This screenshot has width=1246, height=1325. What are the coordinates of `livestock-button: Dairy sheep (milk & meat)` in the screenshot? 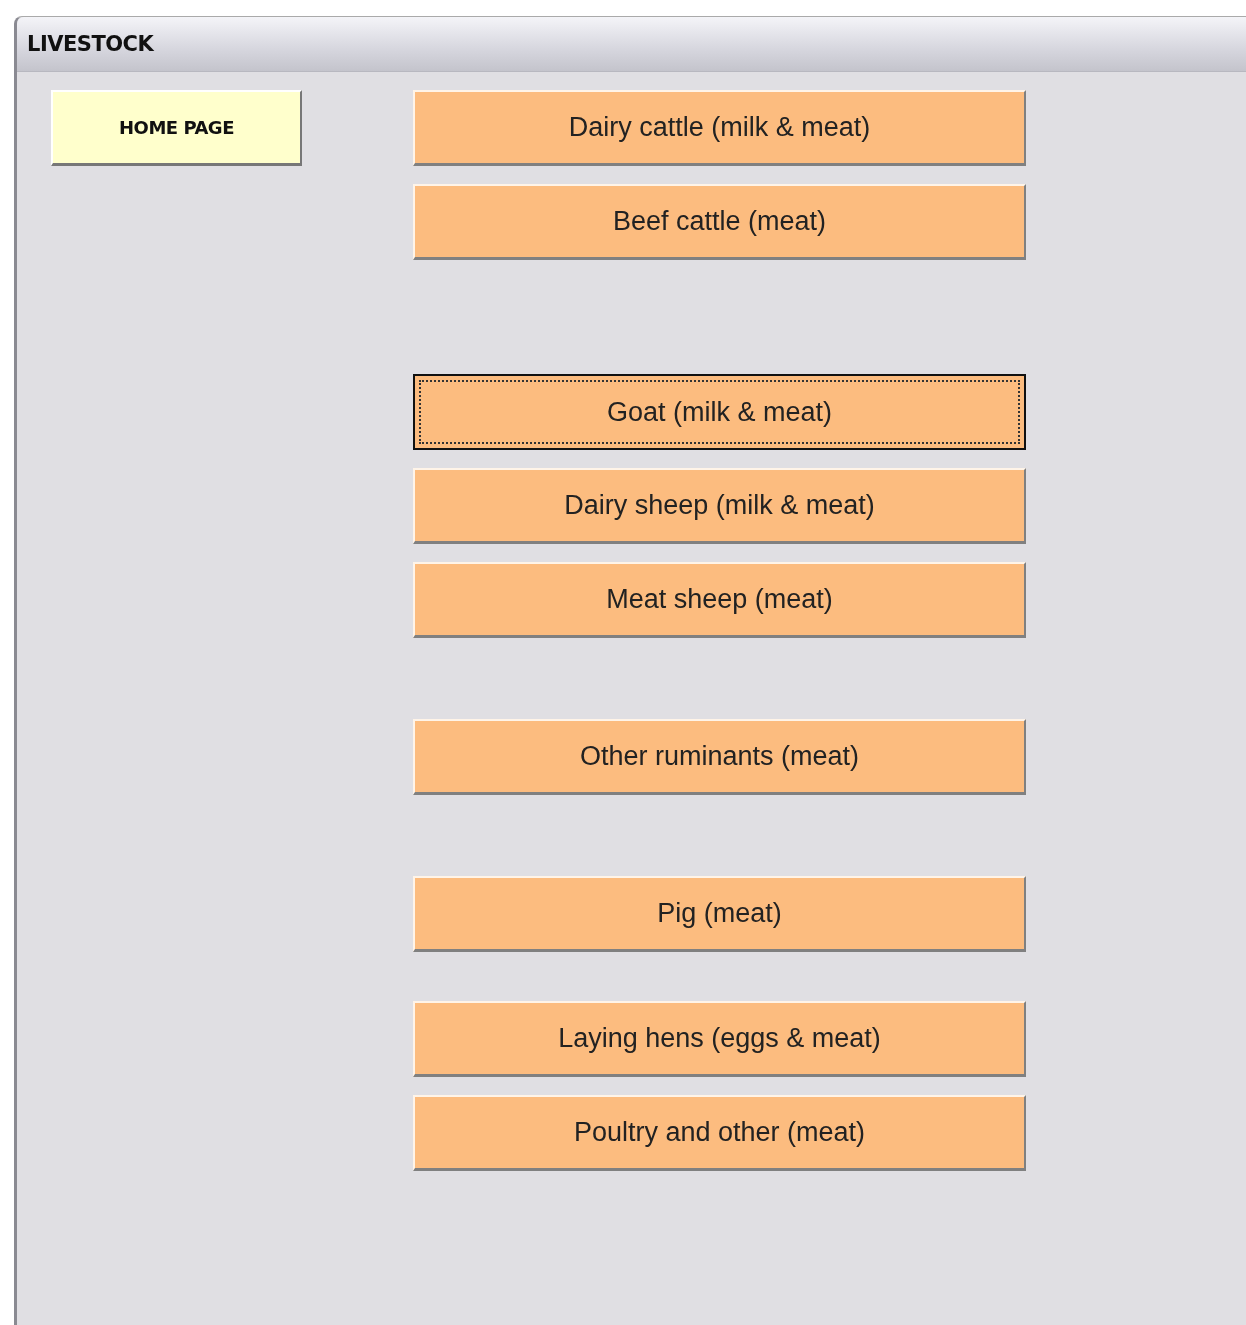 It's located at (719, 506).